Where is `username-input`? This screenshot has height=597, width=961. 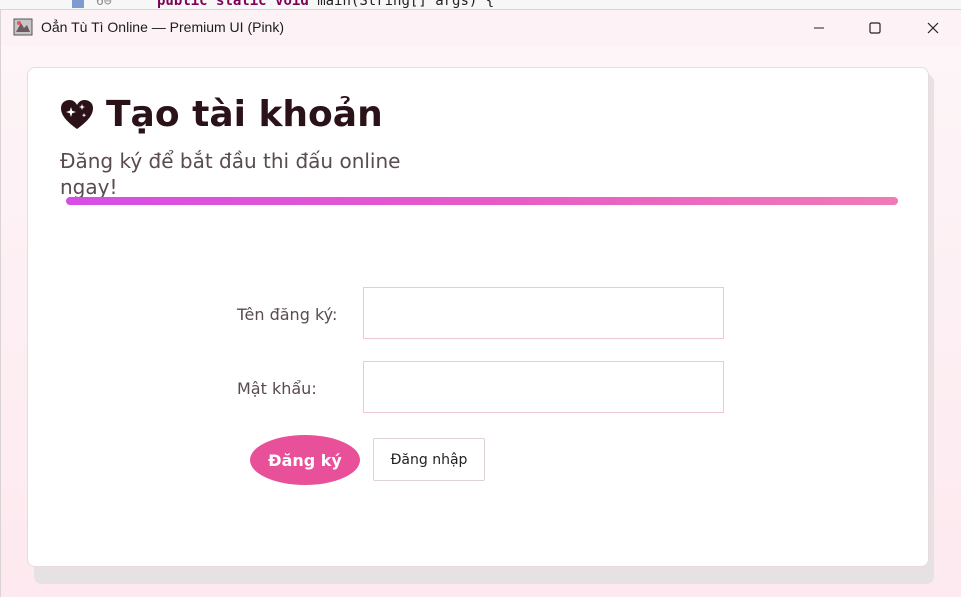
username-input is located at coordinates (543, 313).